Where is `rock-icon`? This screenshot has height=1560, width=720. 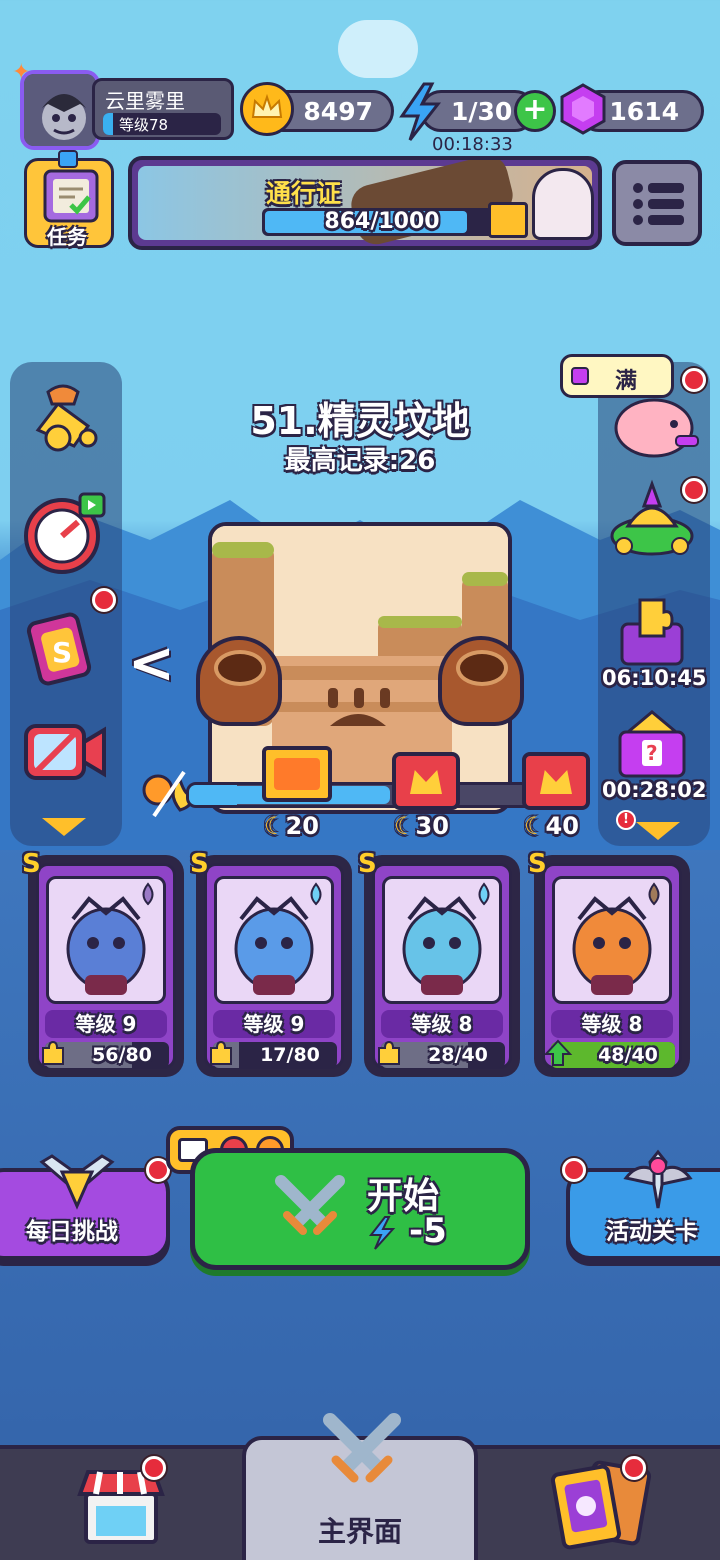
rock-icon is located at coordinates (654, 894).